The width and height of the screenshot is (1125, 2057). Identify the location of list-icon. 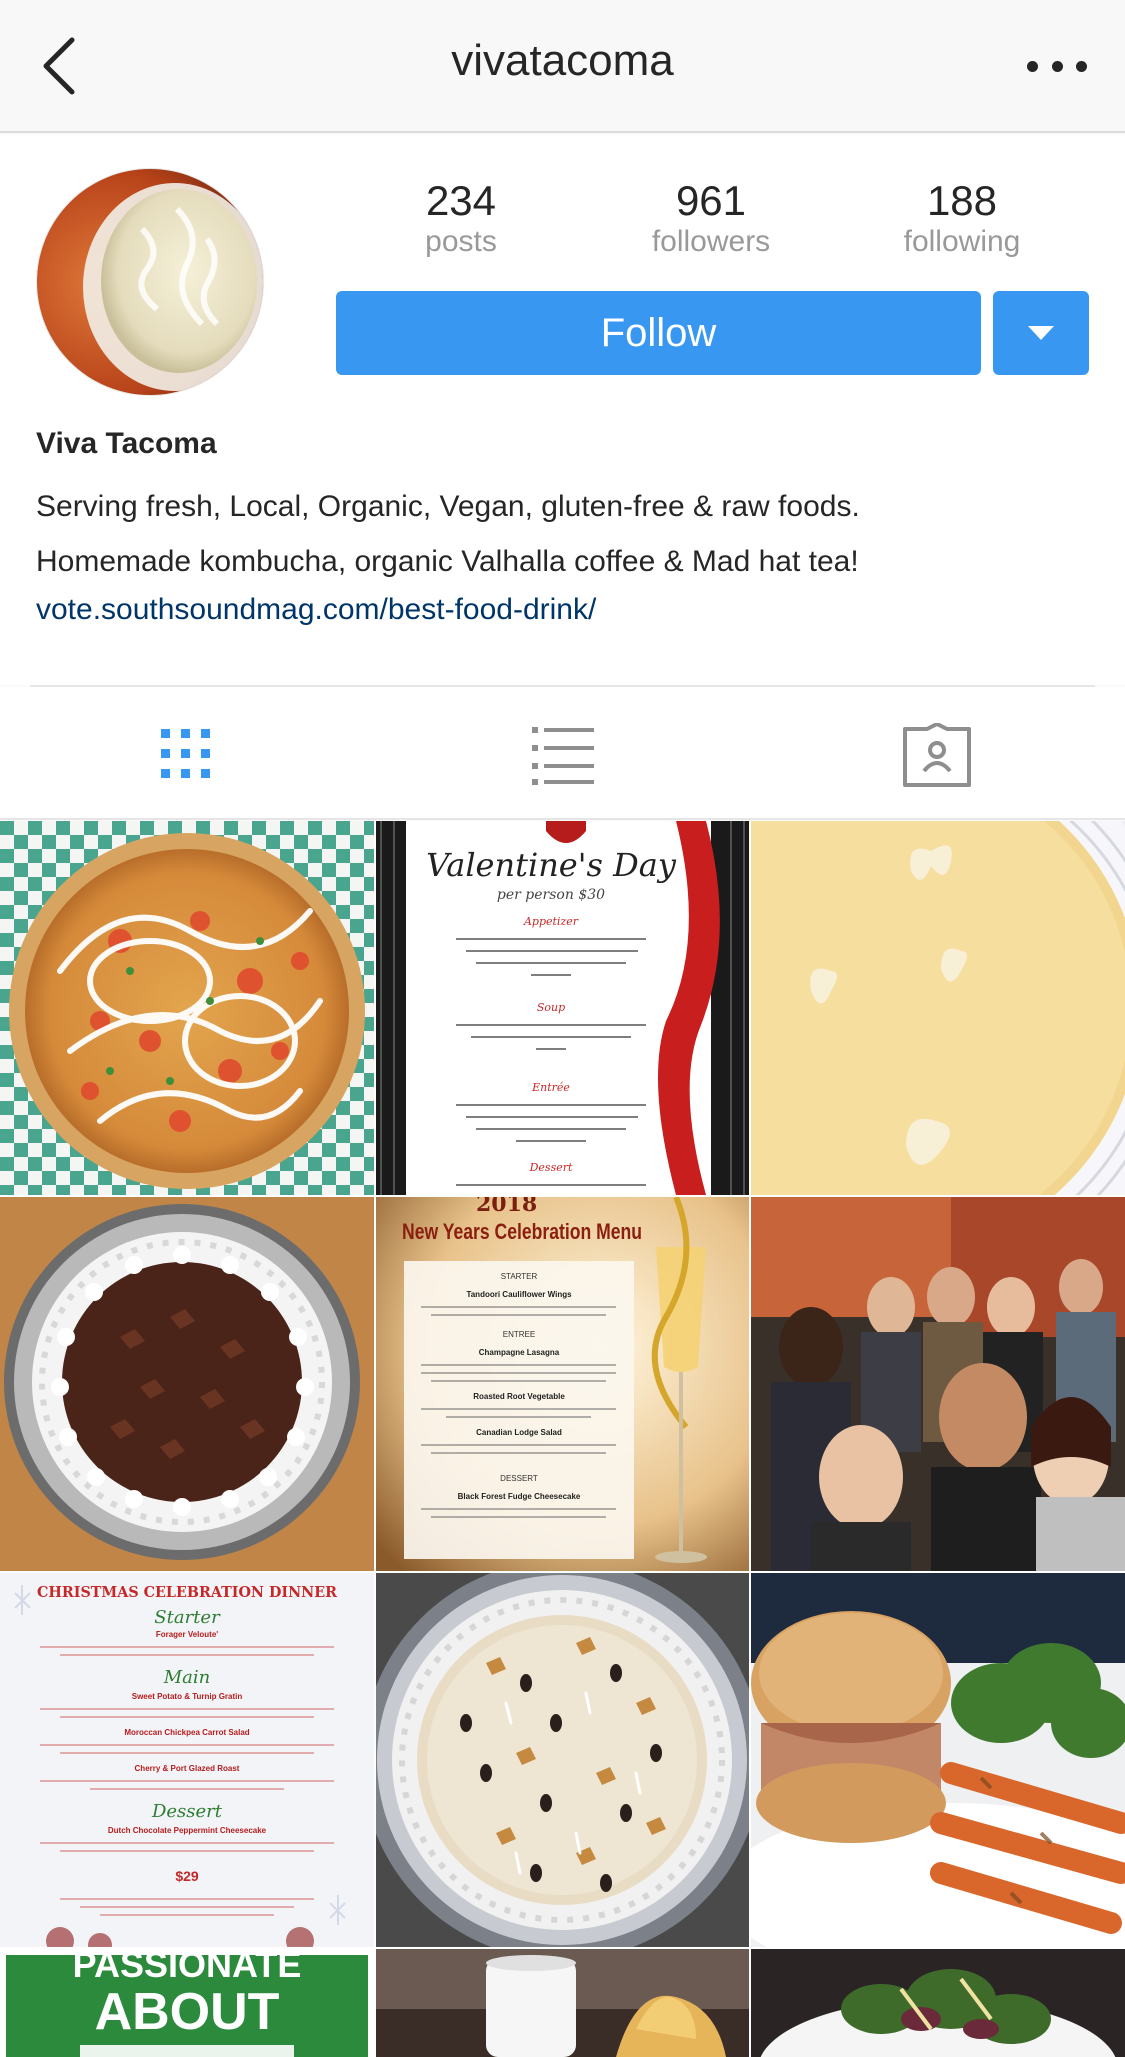
(562, 755).